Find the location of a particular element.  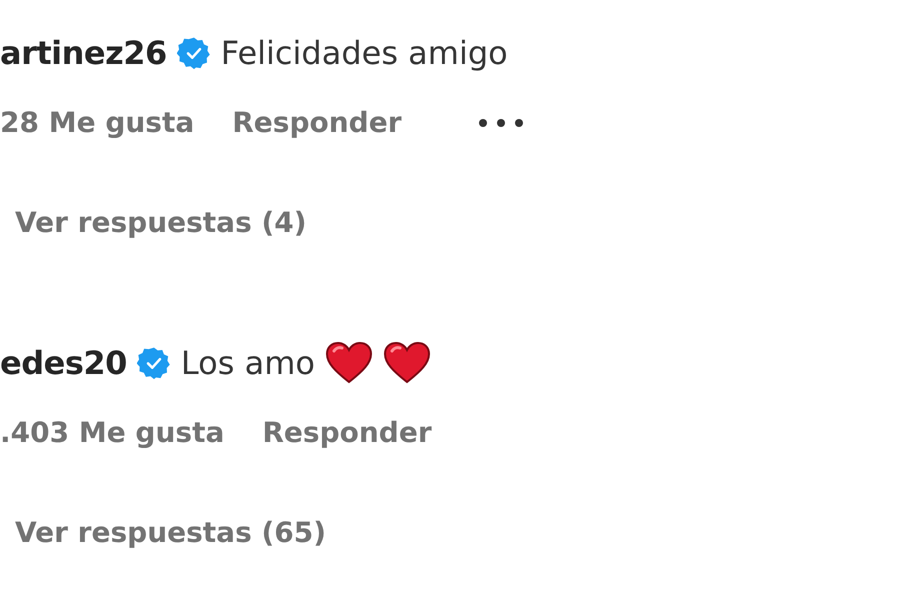

comment-text: Los amo is located at coordinates (247, 363).